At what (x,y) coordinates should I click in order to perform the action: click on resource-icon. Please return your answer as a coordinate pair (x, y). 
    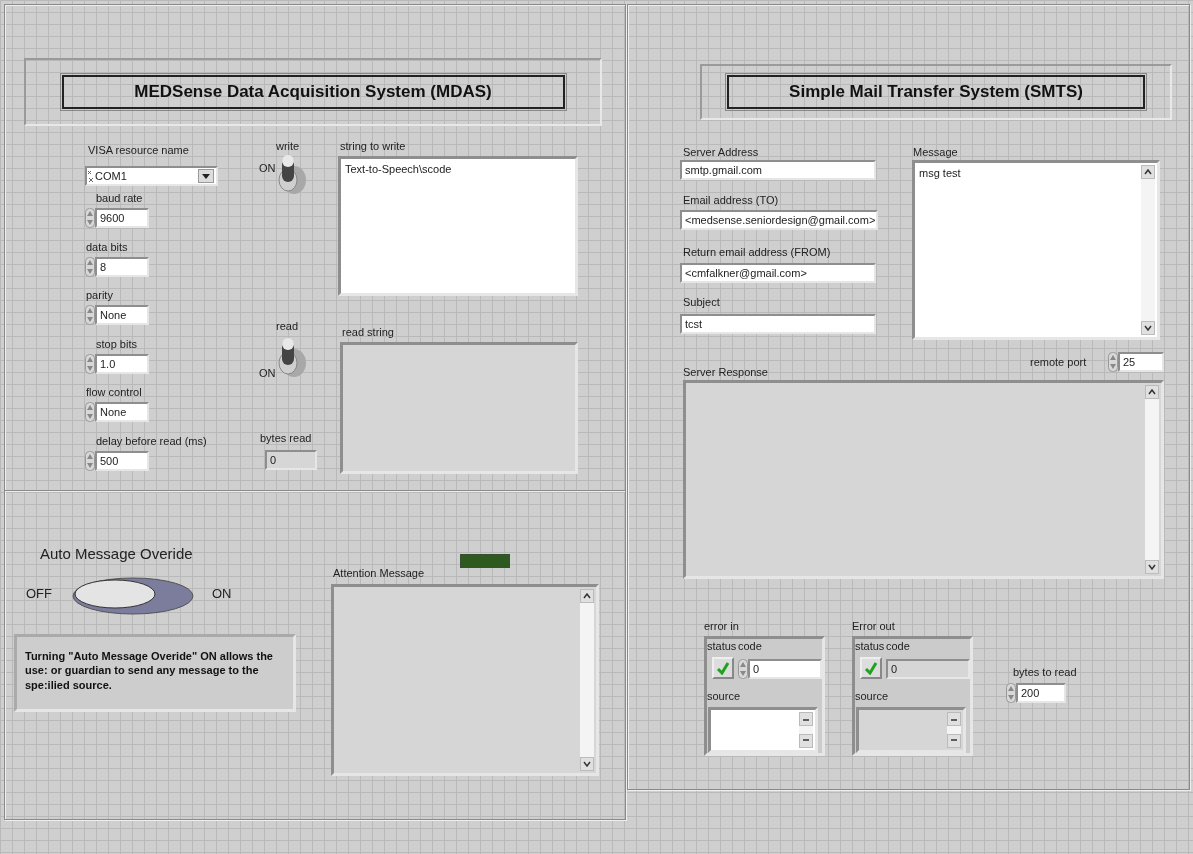
    Looking at the image, I should click on (91, 176).